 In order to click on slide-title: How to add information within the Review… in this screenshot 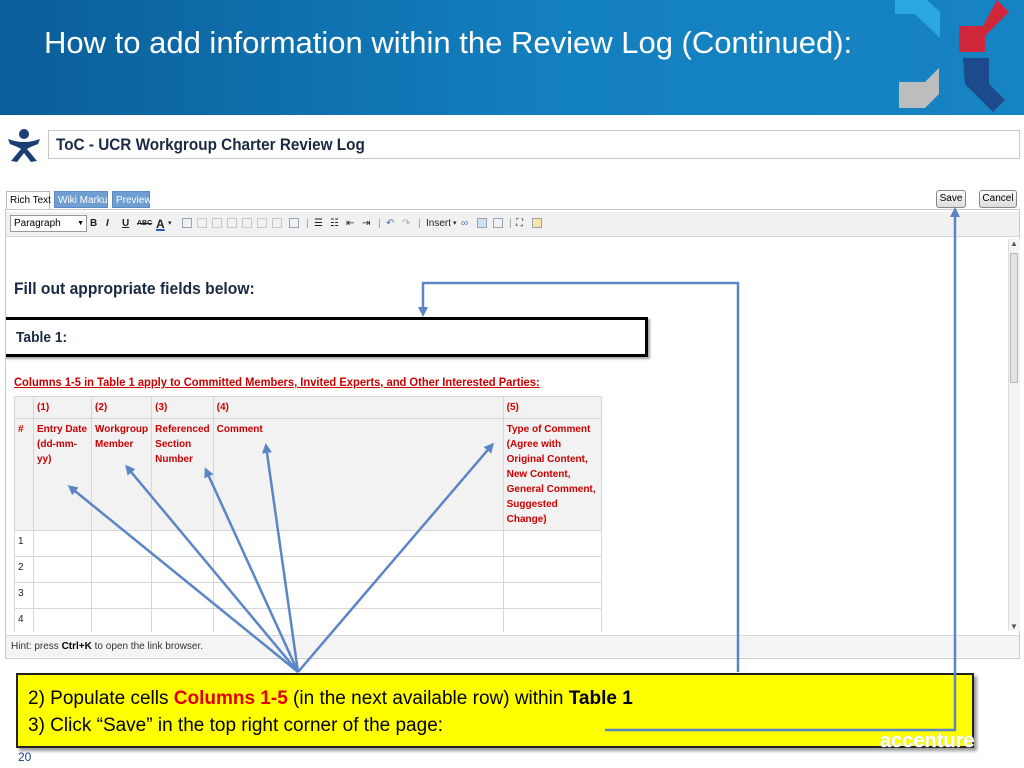, I will do `click(448, 42)`.